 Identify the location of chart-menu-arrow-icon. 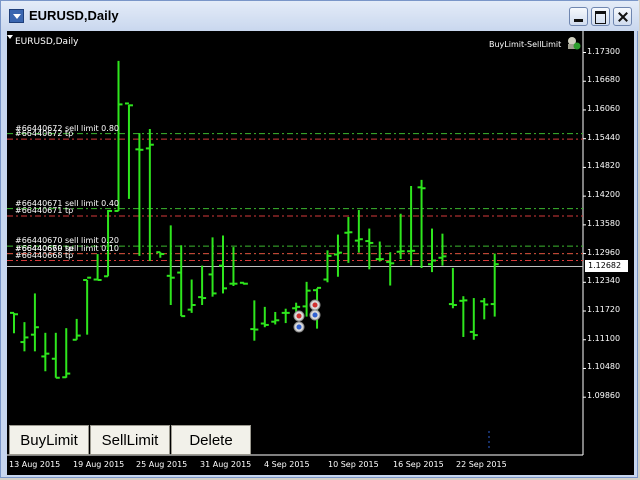
(10, 37).